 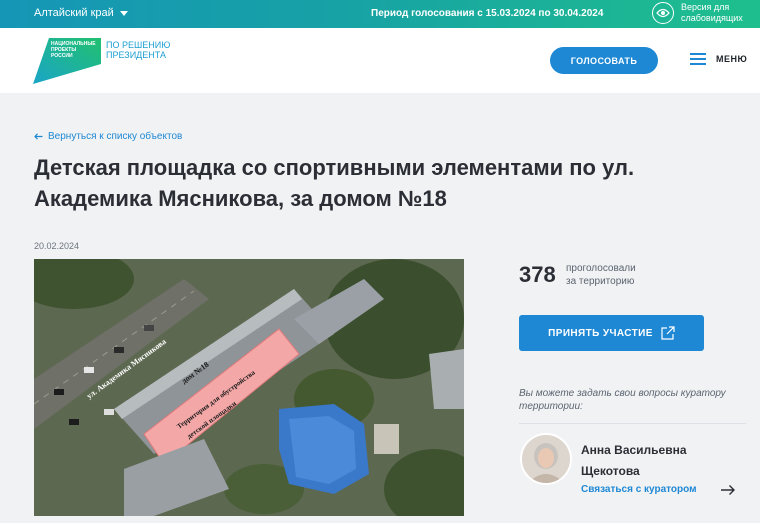 What do you see at coordinates (698, 59) in the screenshot?
I see `hamburger-icon` at bounding box center [698, 59].